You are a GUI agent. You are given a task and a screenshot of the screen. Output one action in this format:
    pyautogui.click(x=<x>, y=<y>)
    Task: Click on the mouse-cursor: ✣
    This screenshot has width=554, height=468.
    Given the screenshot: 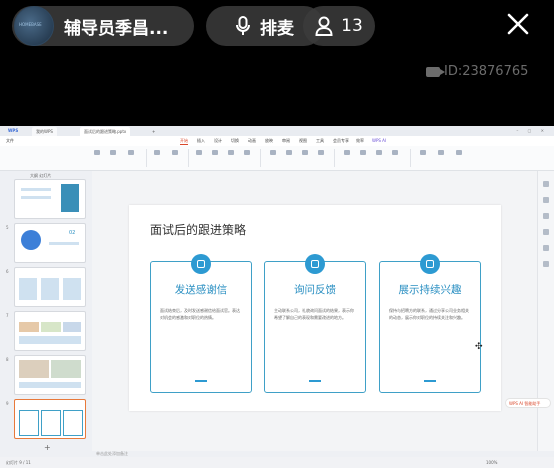 What is the action you would take?
    pyautogui.click(x=479, y=347)
    